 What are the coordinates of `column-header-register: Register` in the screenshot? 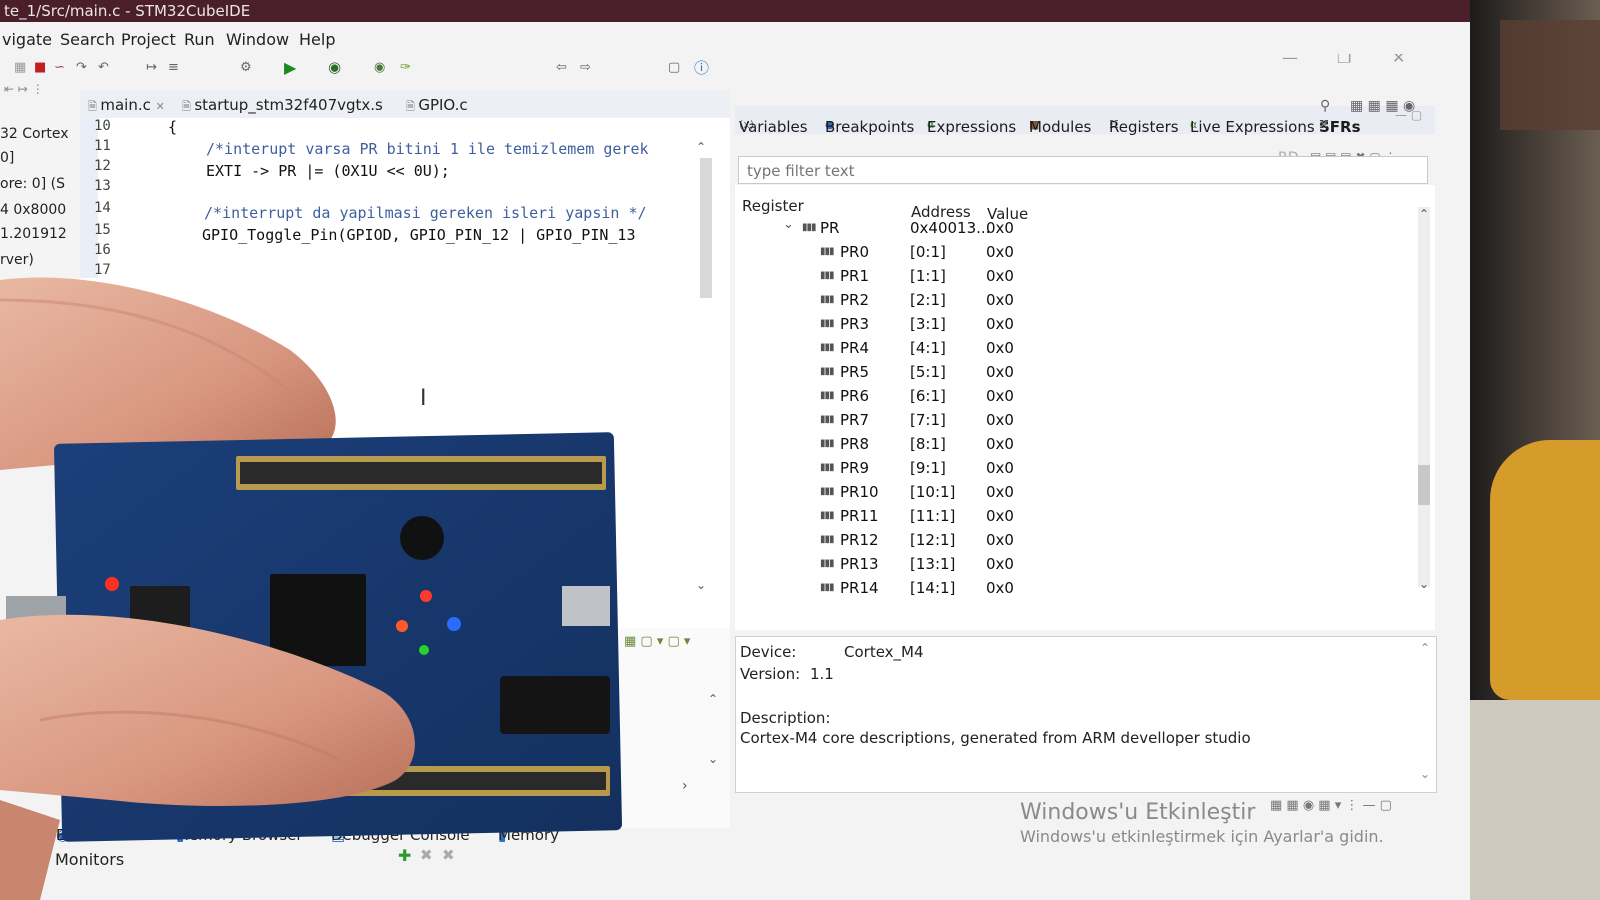 It's located at (773, 206).